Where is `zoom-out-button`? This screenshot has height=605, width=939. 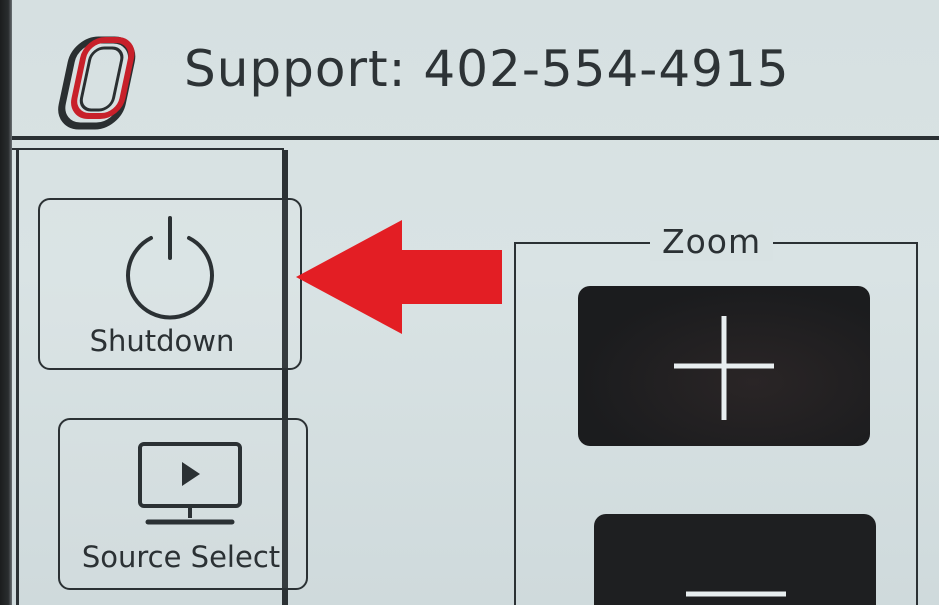 zoom-out-button is located at coordinates (735, 559).